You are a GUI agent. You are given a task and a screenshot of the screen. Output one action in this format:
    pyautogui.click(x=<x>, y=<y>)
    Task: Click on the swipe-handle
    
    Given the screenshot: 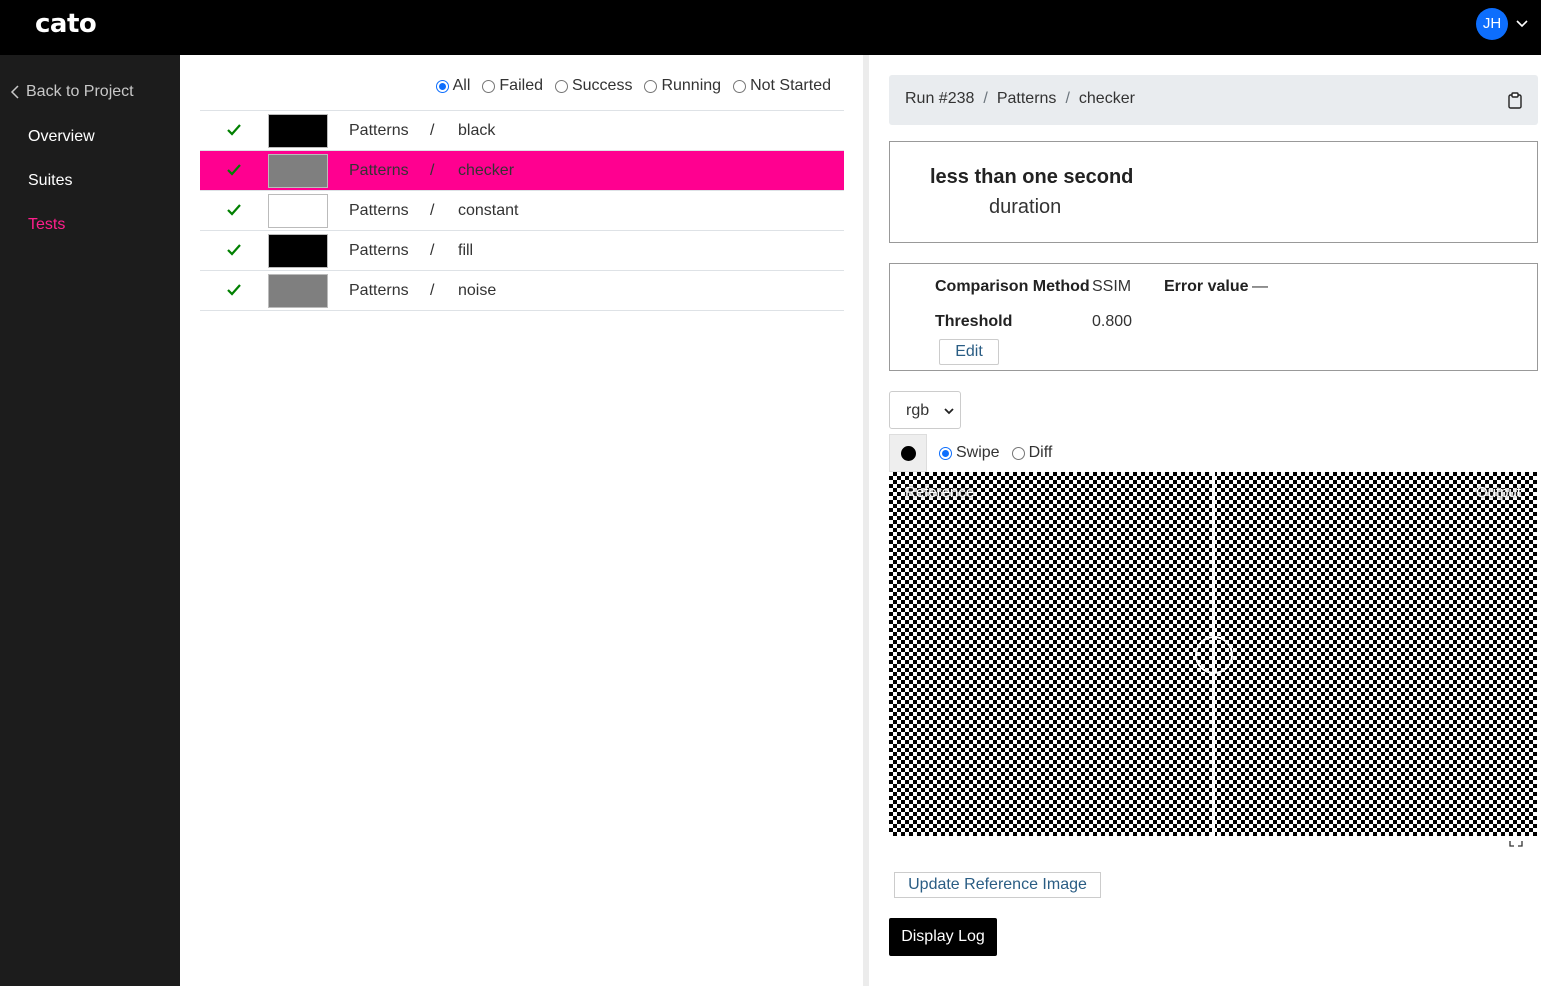 What is the action you would take?
    pyautogui.click(x=1214, y=655)
    